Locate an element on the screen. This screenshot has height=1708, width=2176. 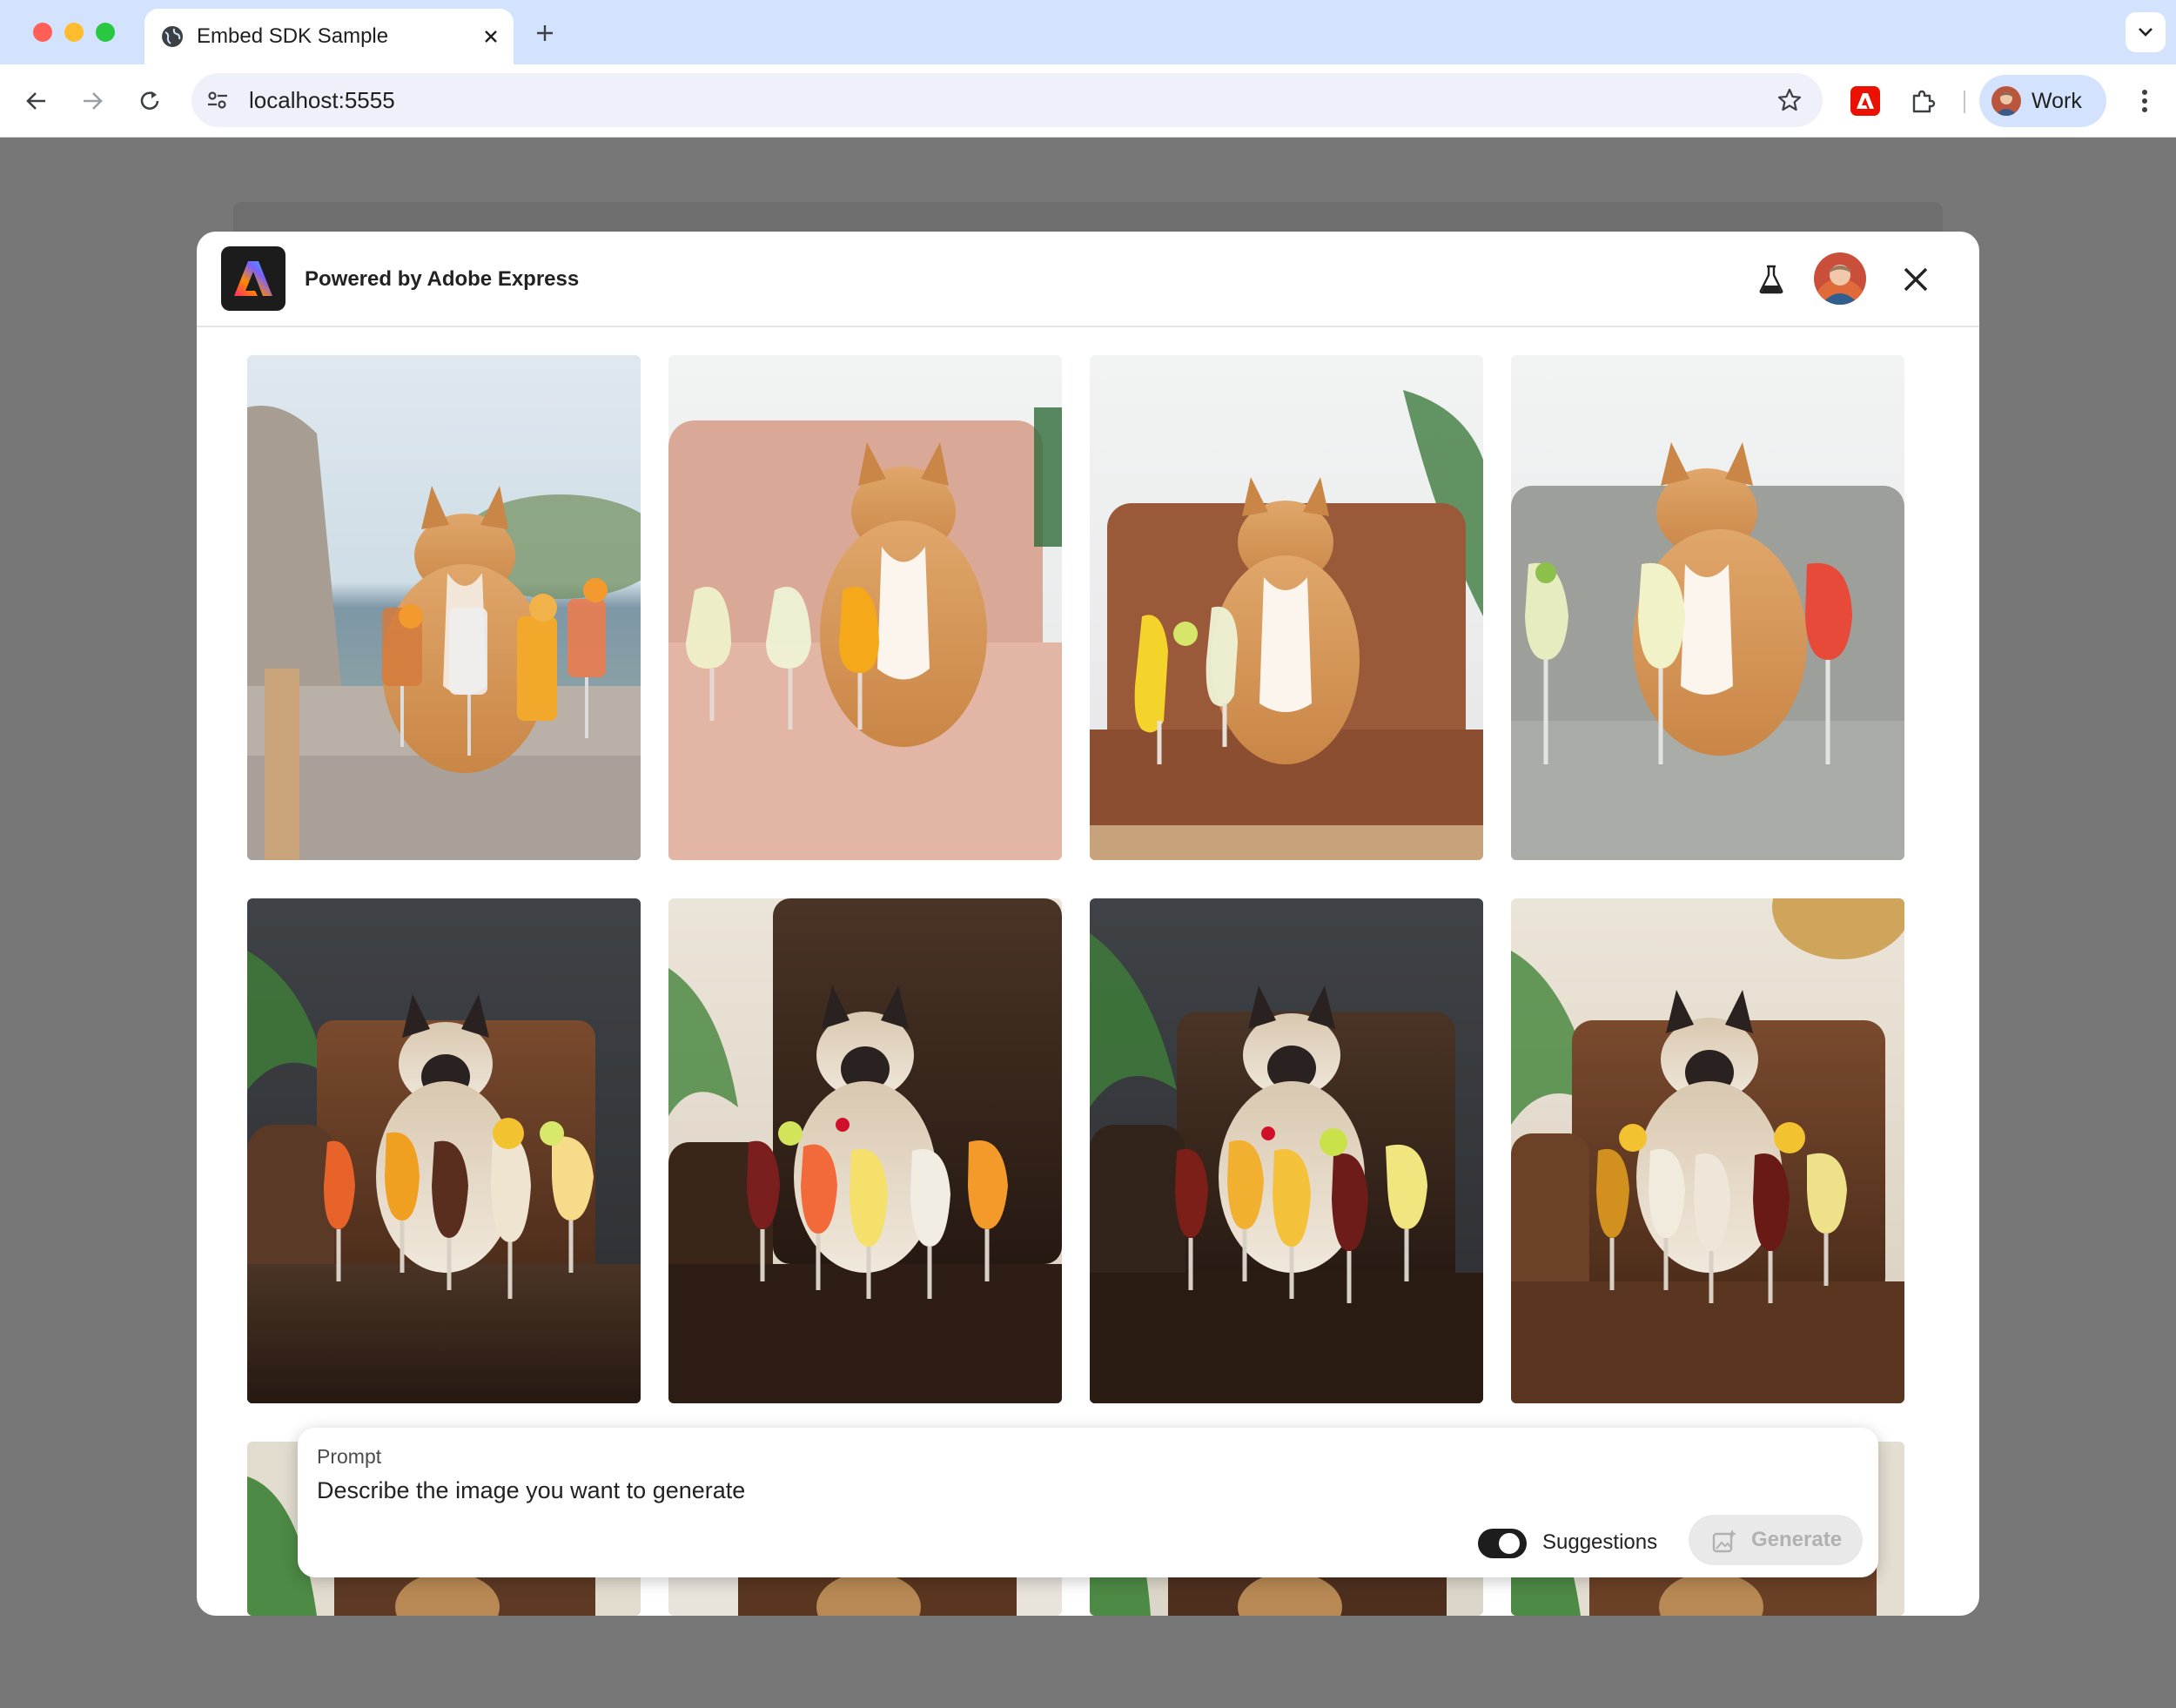
labs-flask-icon is located at coordinates (1771, 279).